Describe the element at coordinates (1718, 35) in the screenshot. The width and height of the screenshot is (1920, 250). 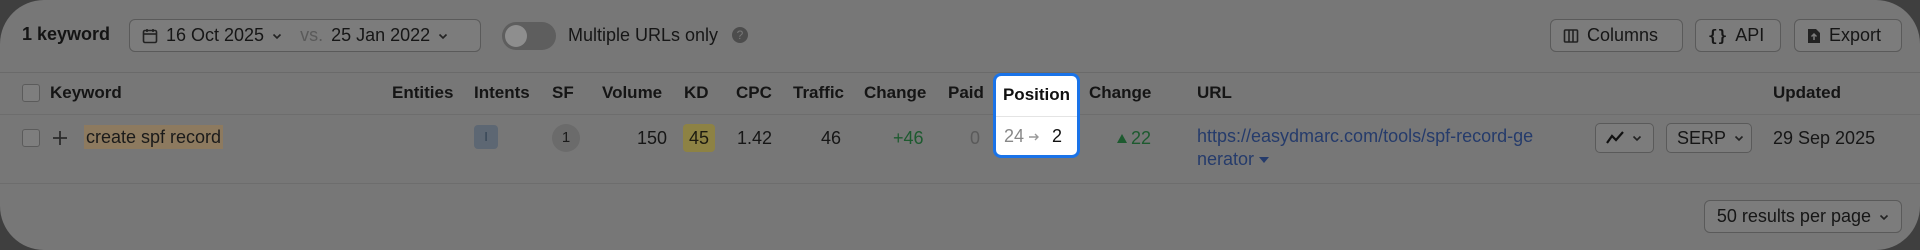
I see `braces-icon: {}` at that location.